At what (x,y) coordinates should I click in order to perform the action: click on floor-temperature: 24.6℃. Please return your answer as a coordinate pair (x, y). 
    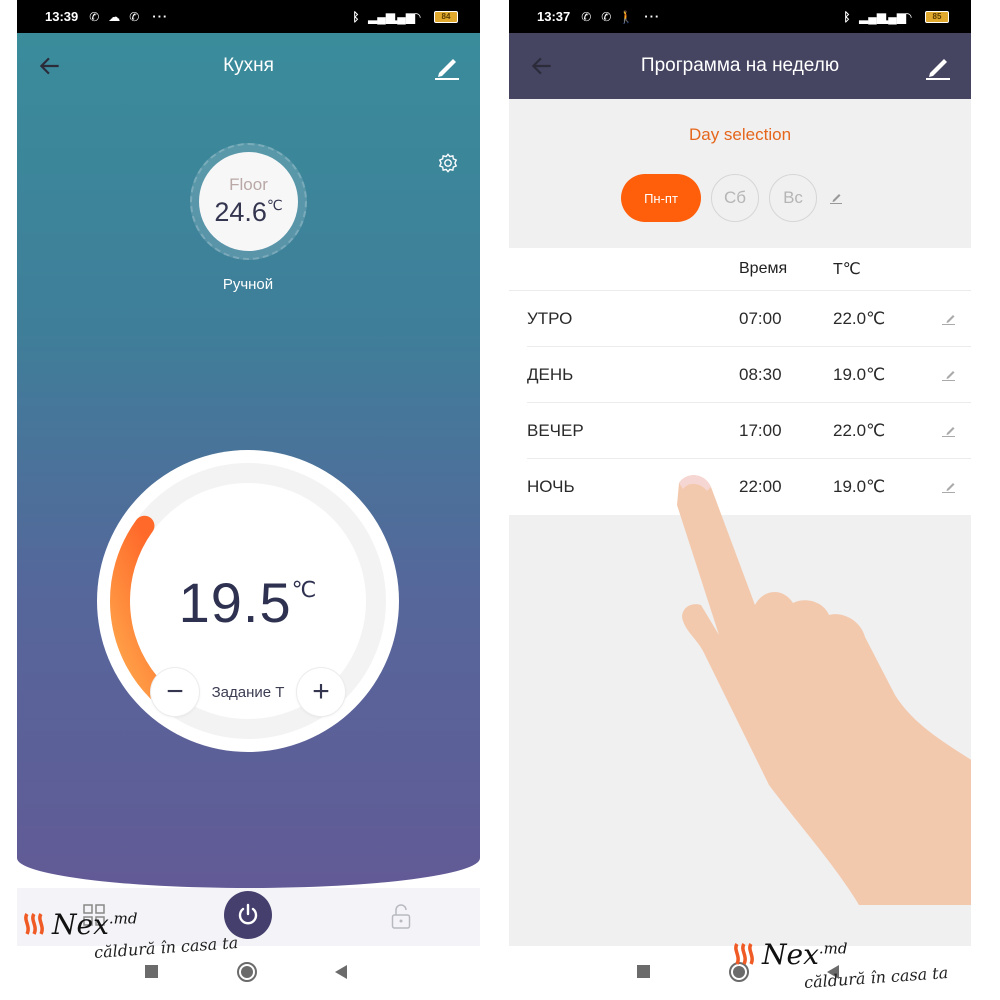
    Looking at the image, I should click on (248, 212).